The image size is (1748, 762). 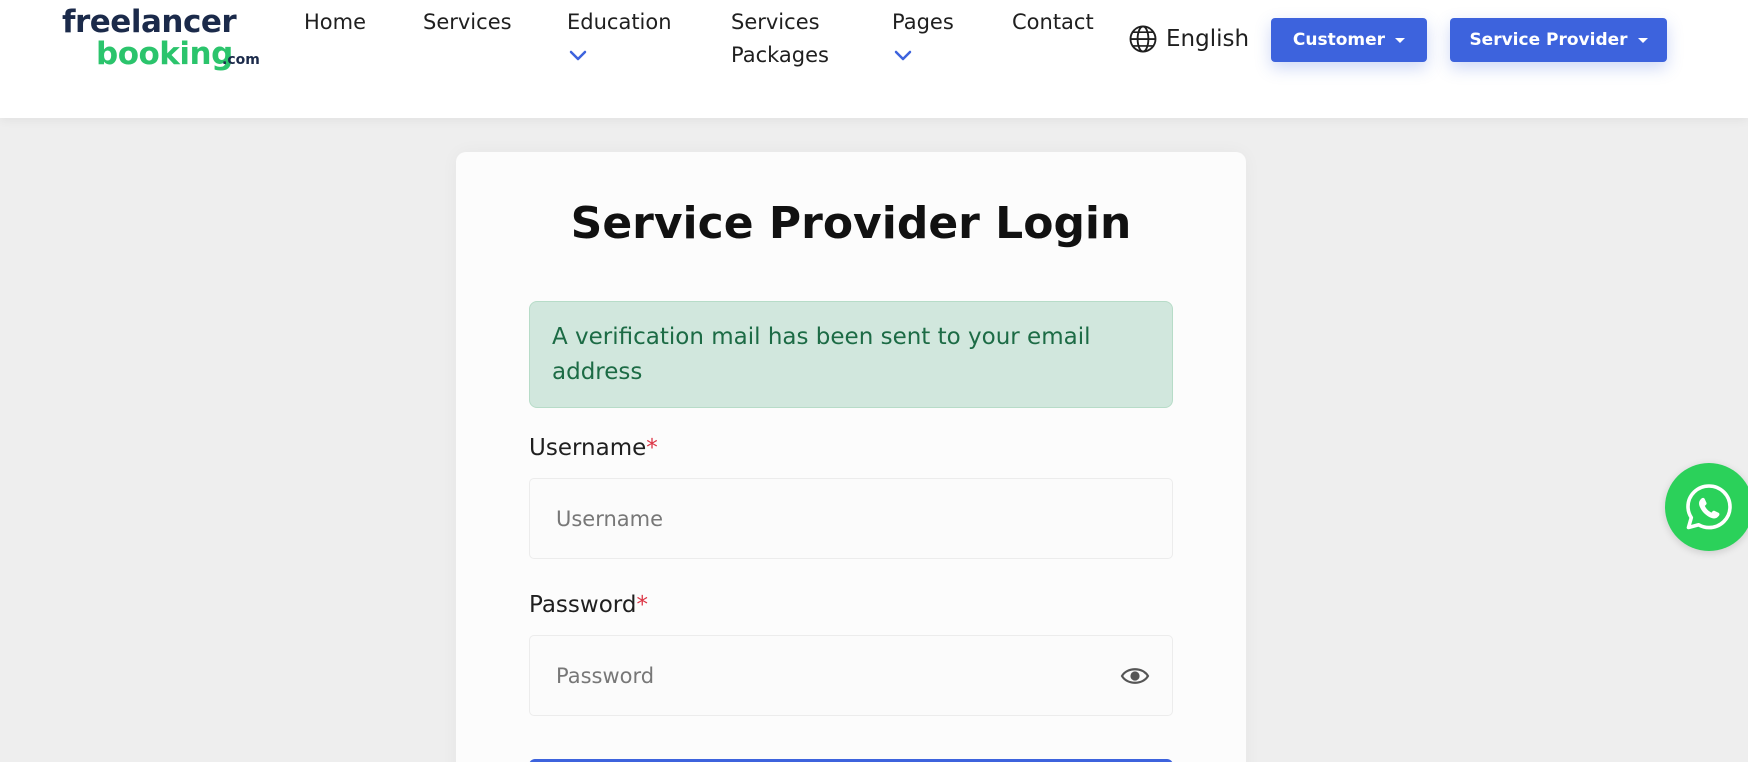 What do you see at coordinates (241, 60) in the screenshot?
I see `logo-text-com: .com` at bounding box center [241, 60].